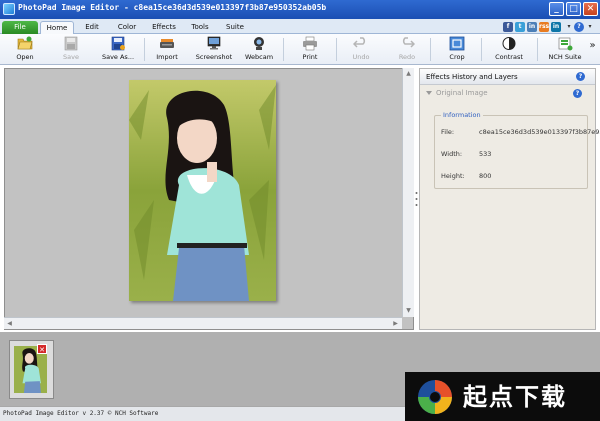 The width and height of the screenshot is (600, 421). Describe the element at coordinates (515, 397) in the screenshot. I see `watermark-text: 起点下载` at that location.